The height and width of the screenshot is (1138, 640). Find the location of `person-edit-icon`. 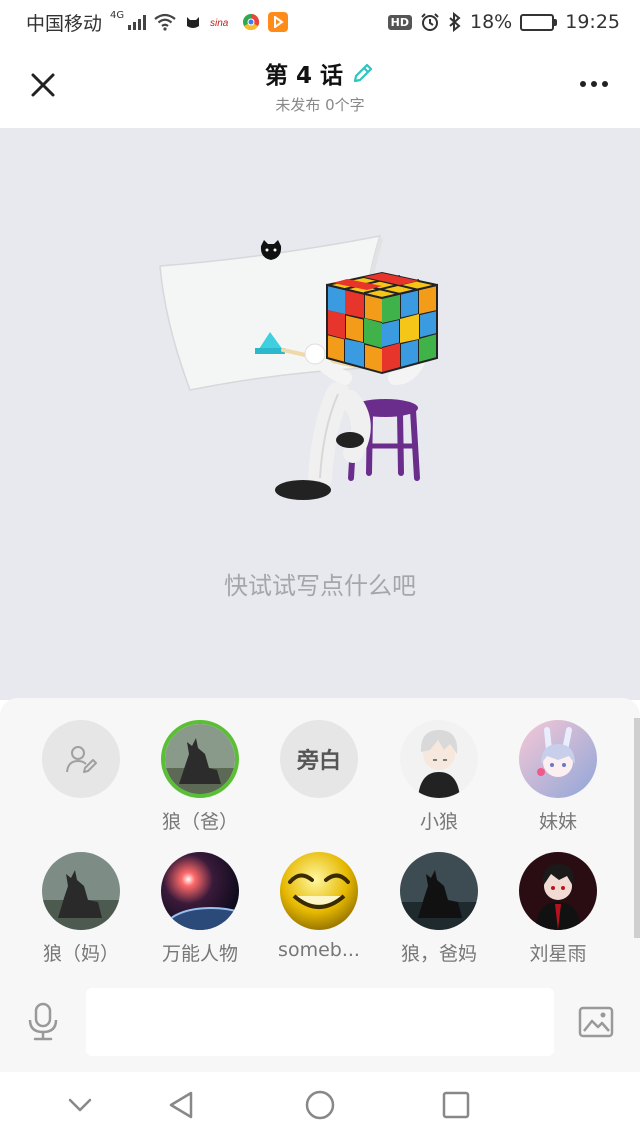

person-edit-icon is located at coordinates (81, 759).